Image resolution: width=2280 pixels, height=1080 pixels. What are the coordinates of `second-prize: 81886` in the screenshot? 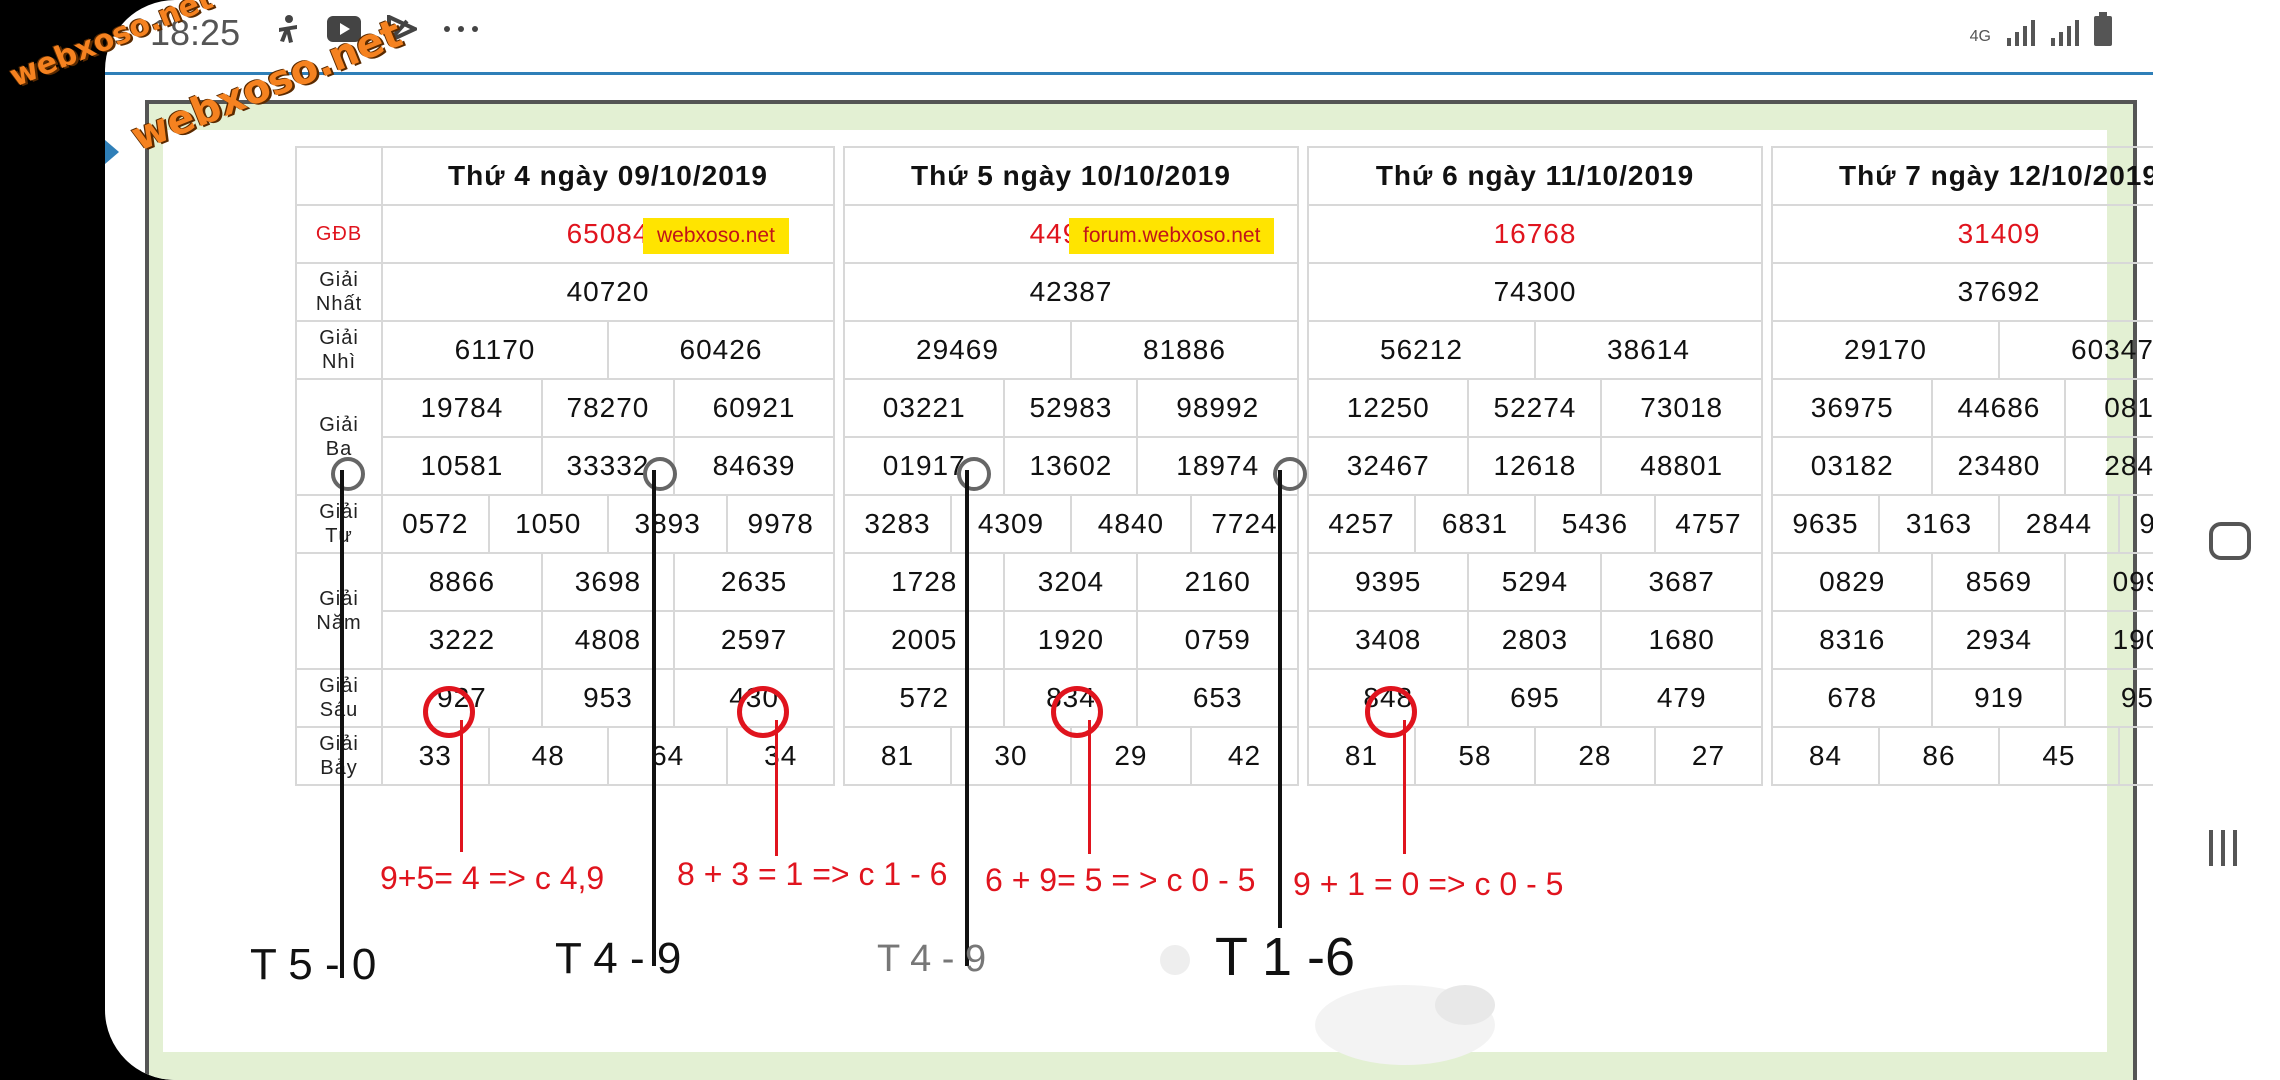 It's located at (1184, 350).